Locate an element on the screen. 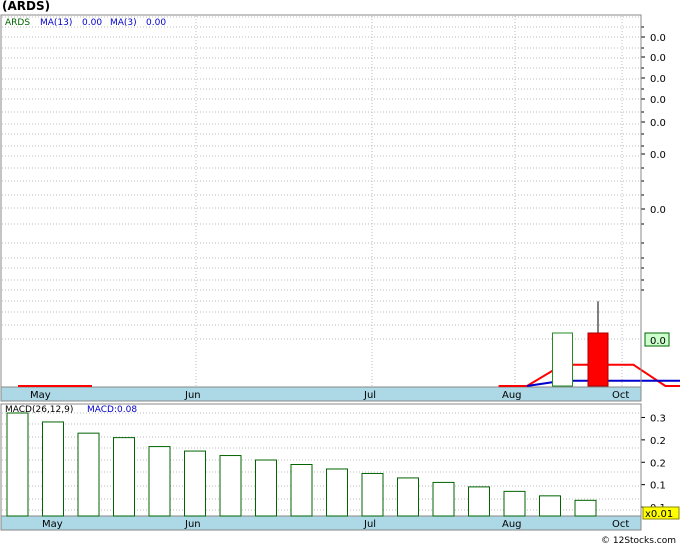 The height and width of the screenshot is (546, 680). last-price-label: 0.0 is located at coordinates (658, 341).